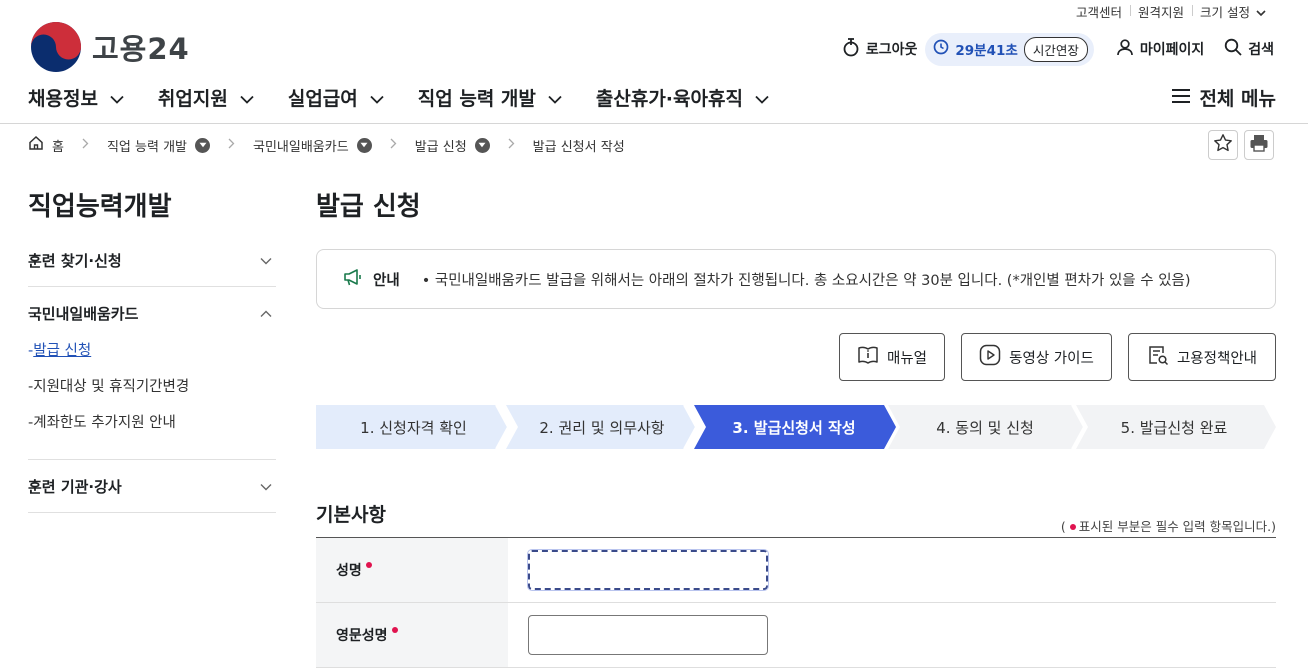 Image resolution: width=1308 pixels, height=671 pixels. I want to click on nav-item-parental-leave: 출산휴가·육아휴직, so click(682, 97).